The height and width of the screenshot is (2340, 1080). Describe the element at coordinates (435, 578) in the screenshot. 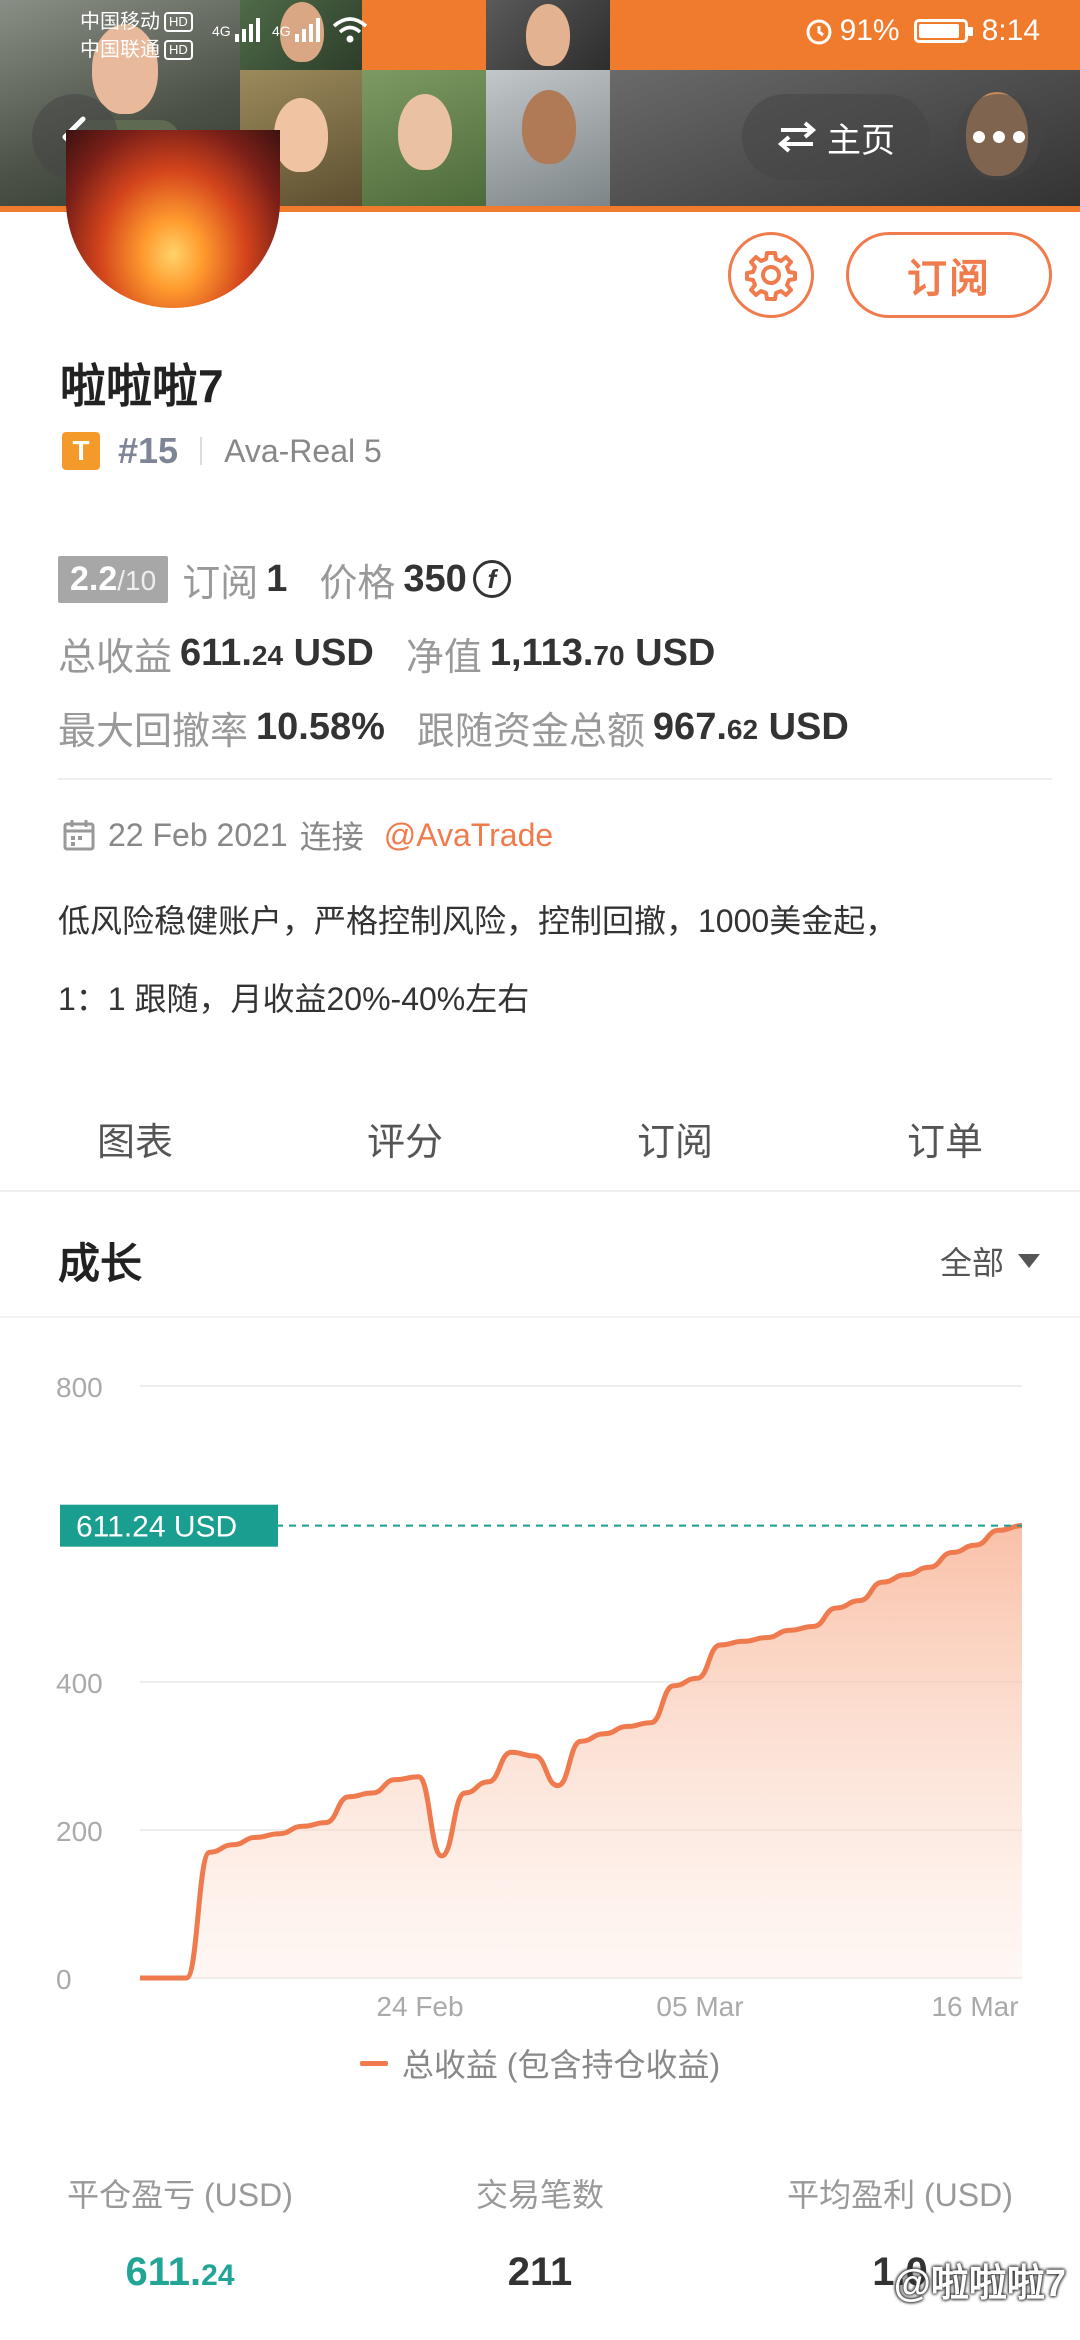

I see `price: 350` at that location.